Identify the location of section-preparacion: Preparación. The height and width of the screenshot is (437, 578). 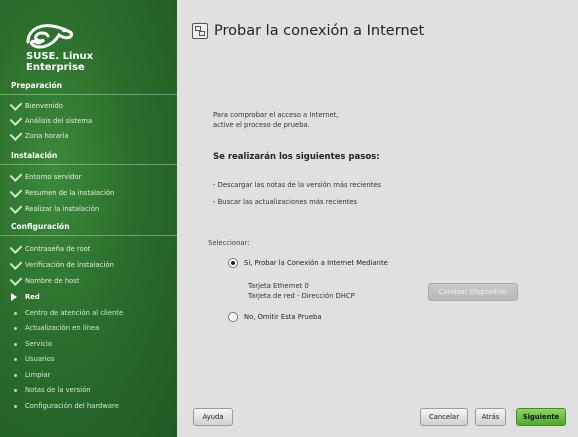
(36, 85).